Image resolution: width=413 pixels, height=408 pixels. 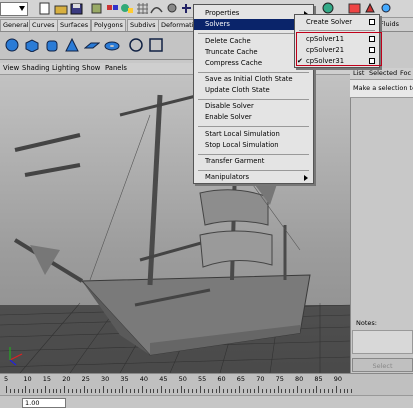 I want to click on menu-item-save-initial-cloth-state: Save as Initial Cloth State, so click(x=253, y=79).